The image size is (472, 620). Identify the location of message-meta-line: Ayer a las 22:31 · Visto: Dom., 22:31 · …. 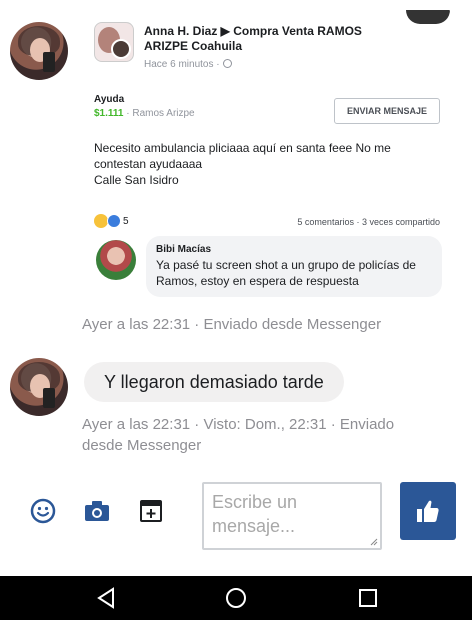
(238, 424).